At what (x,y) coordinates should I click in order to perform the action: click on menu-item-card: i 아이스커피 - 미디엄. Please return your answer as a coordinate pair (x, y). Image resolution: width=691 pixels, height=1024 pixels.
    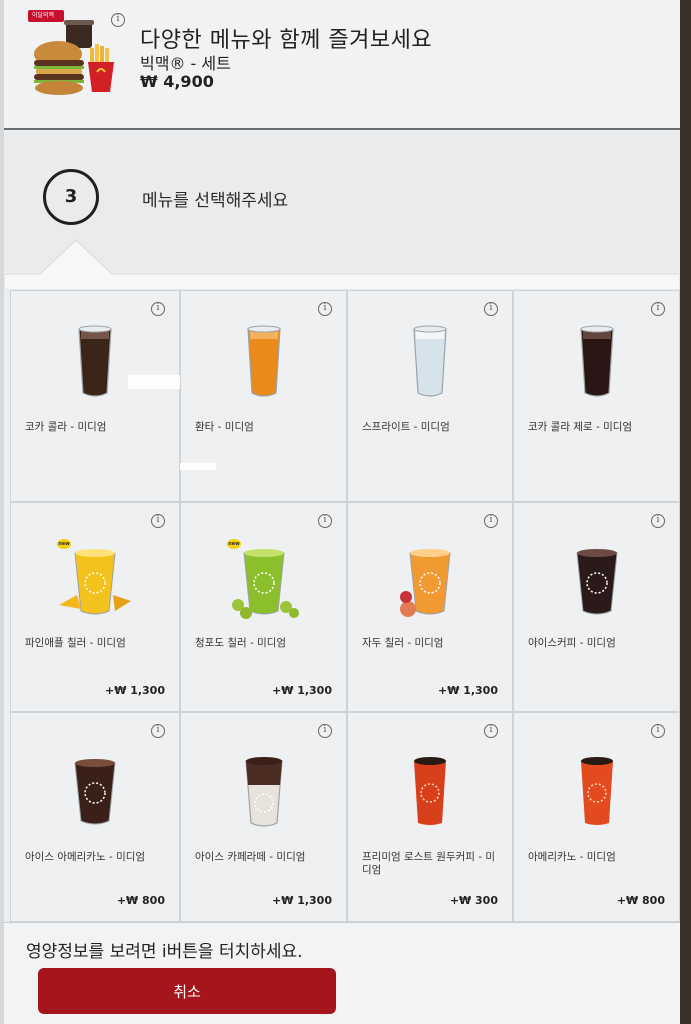
    Looking at the image, I should click on (596, 607).